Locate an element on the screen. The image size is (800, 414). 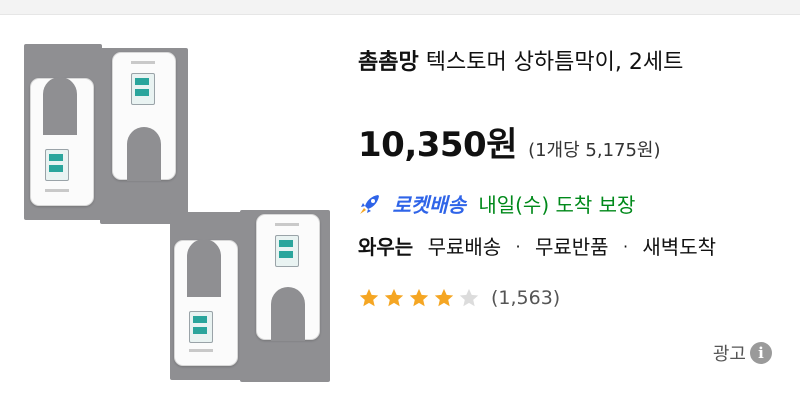
ad-text: 광고 is located at coordinates (729, 354).